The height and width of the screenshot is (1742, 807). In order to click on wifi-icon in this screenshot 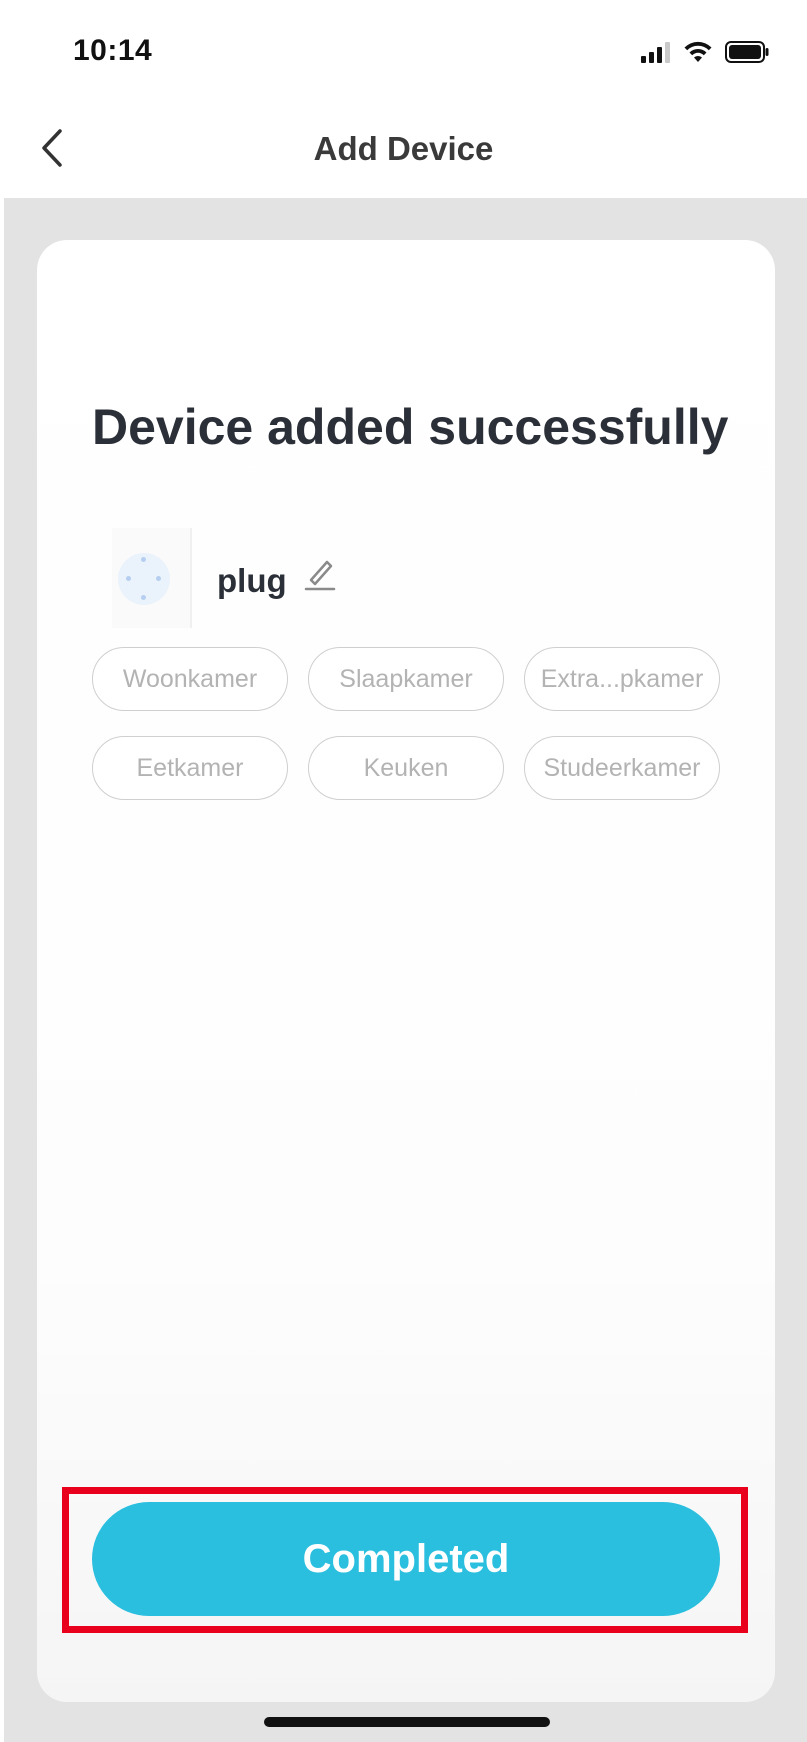, I will do `click(698, 51)`.